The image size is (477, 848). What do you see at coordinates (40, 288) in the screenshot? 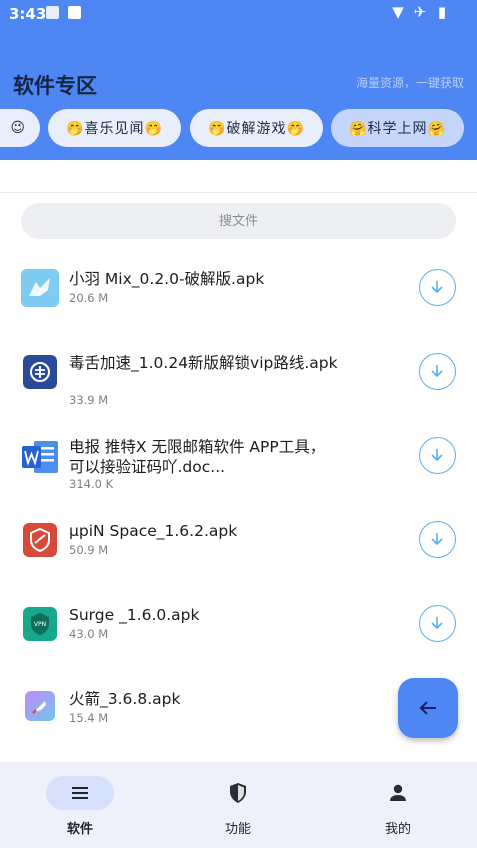
I see `bird-app-icon` at bounding box center [40, 288].